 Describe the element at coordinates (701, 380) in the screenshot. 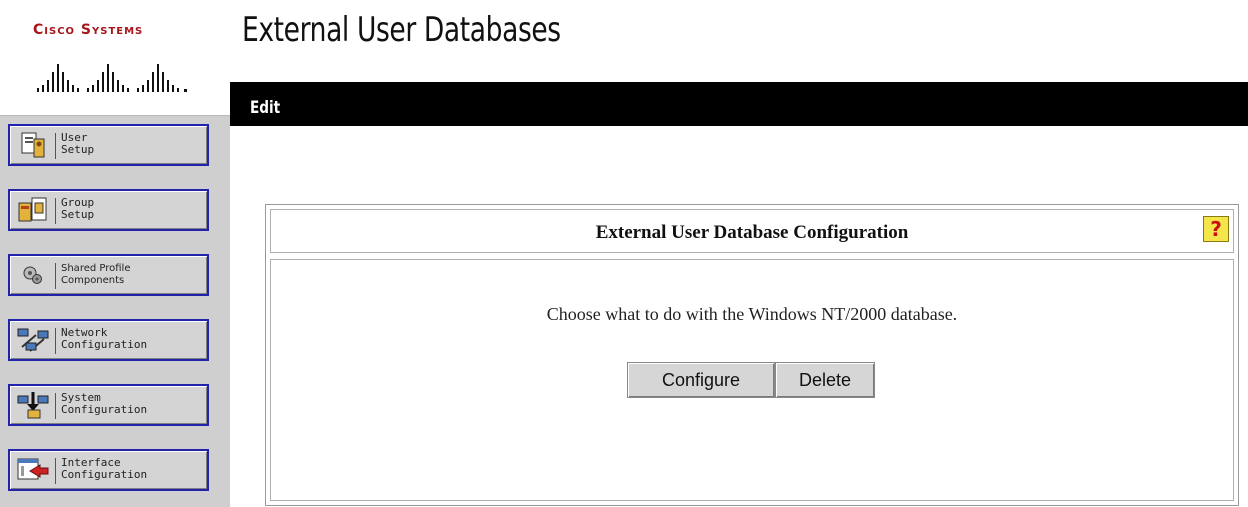

I see `configure-button: Configure` at that location.